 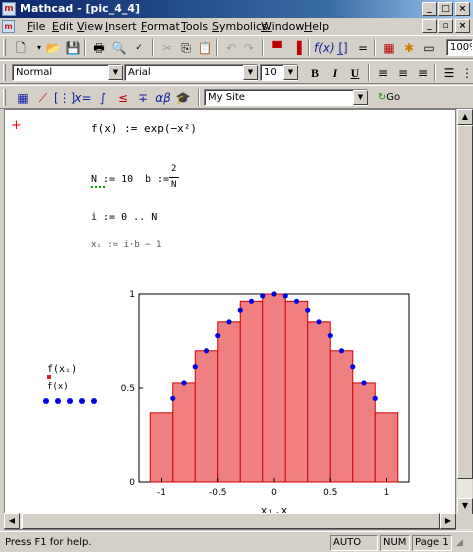 What do you see at coordinates (119, 48) in the screenshot?
I see `print-preview-icon: 🔍` at bounding box center [119, 48].